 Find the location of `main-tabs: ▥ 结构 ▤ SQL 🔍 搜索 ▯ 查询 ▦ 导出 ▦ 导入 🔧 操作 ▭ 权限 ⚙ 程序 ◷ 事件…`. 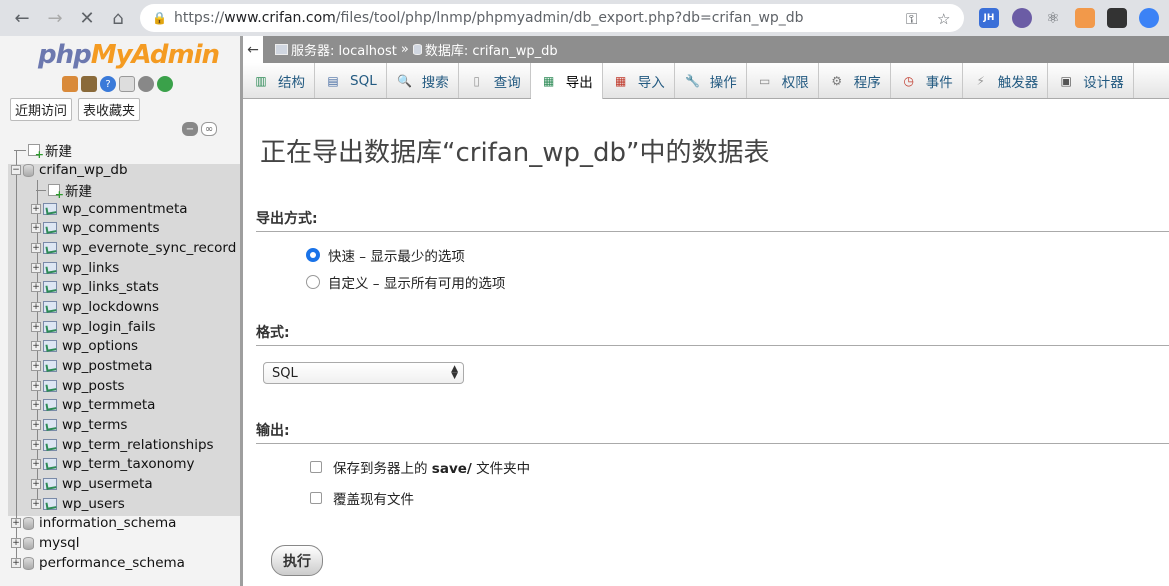

main-tabs: ▥ 结构 ▤ SQL 🔍 搜索 ▯ 查询 ▦ 导出 ▦ 导入 🔧 操作 ▭ 权限 ⚙ 程序 ◷ 事件… is located at coordinates (706, 81).